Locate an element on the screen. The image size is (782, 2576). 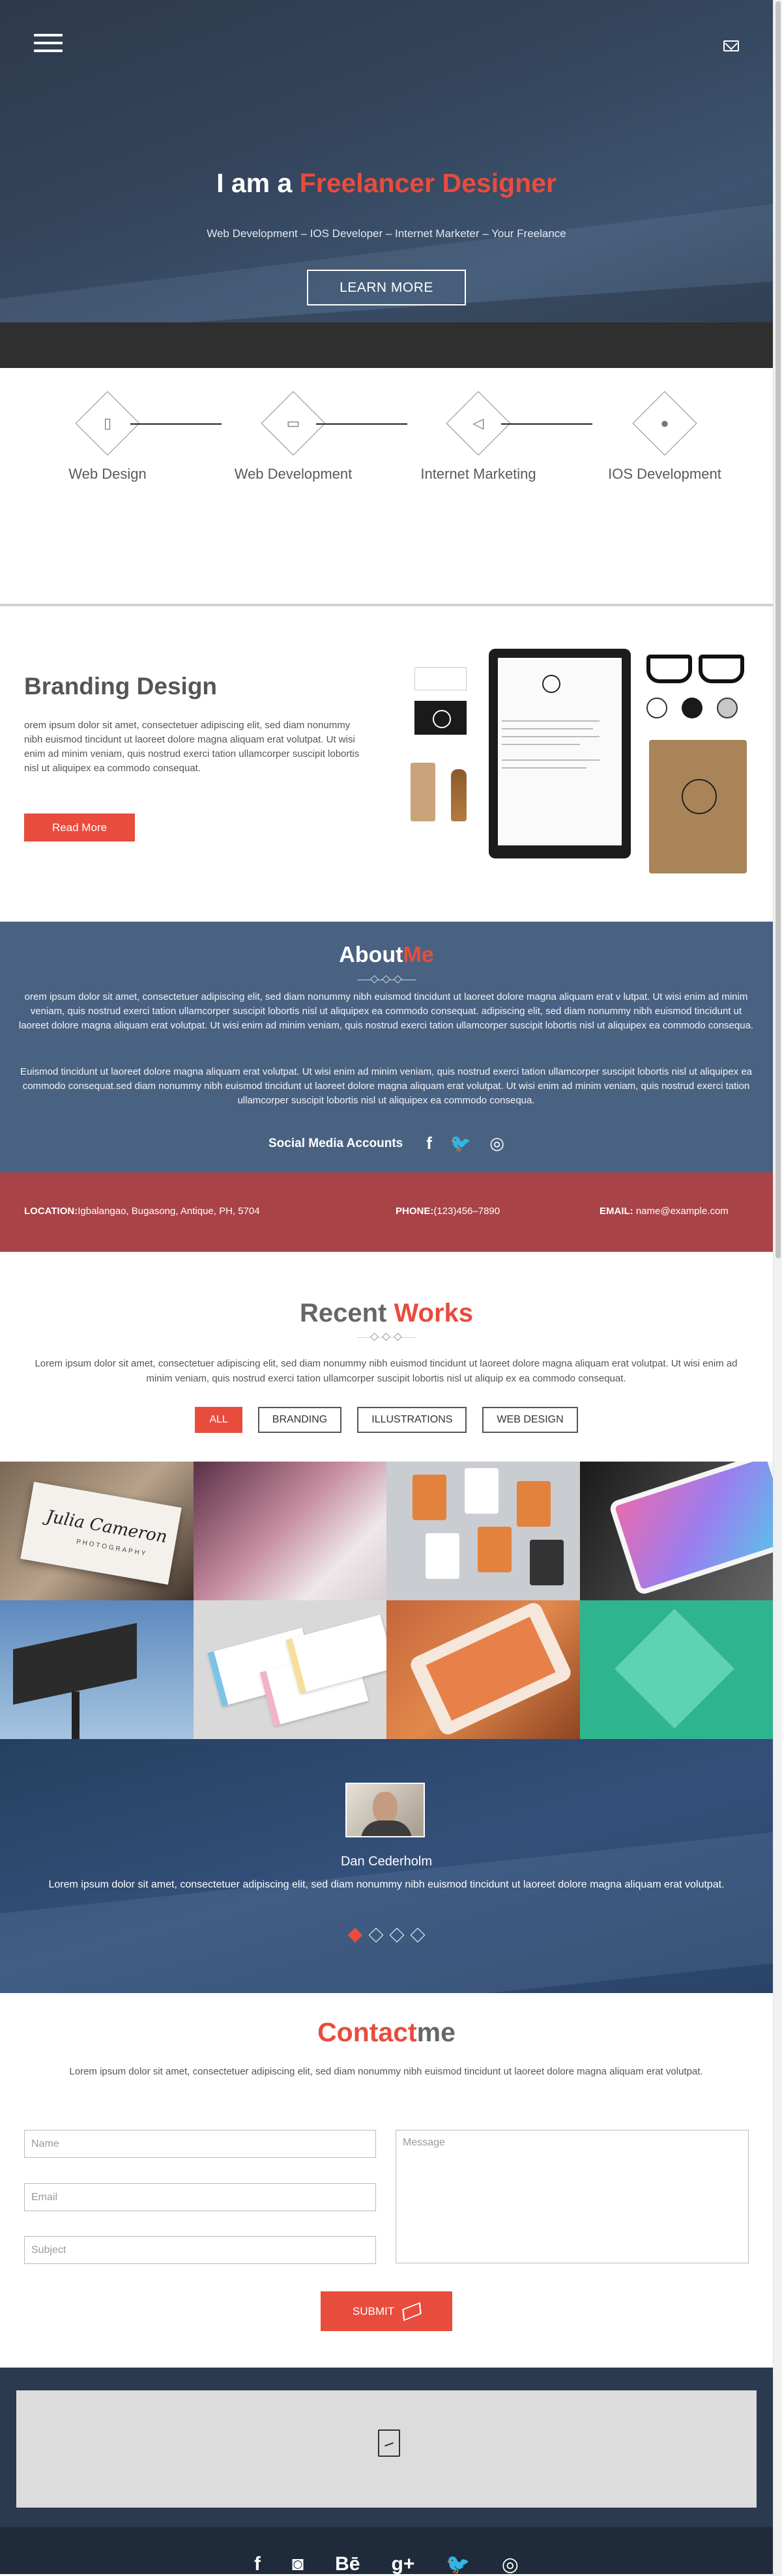
scrollbar-thumb is located at coordinates (778, 629).